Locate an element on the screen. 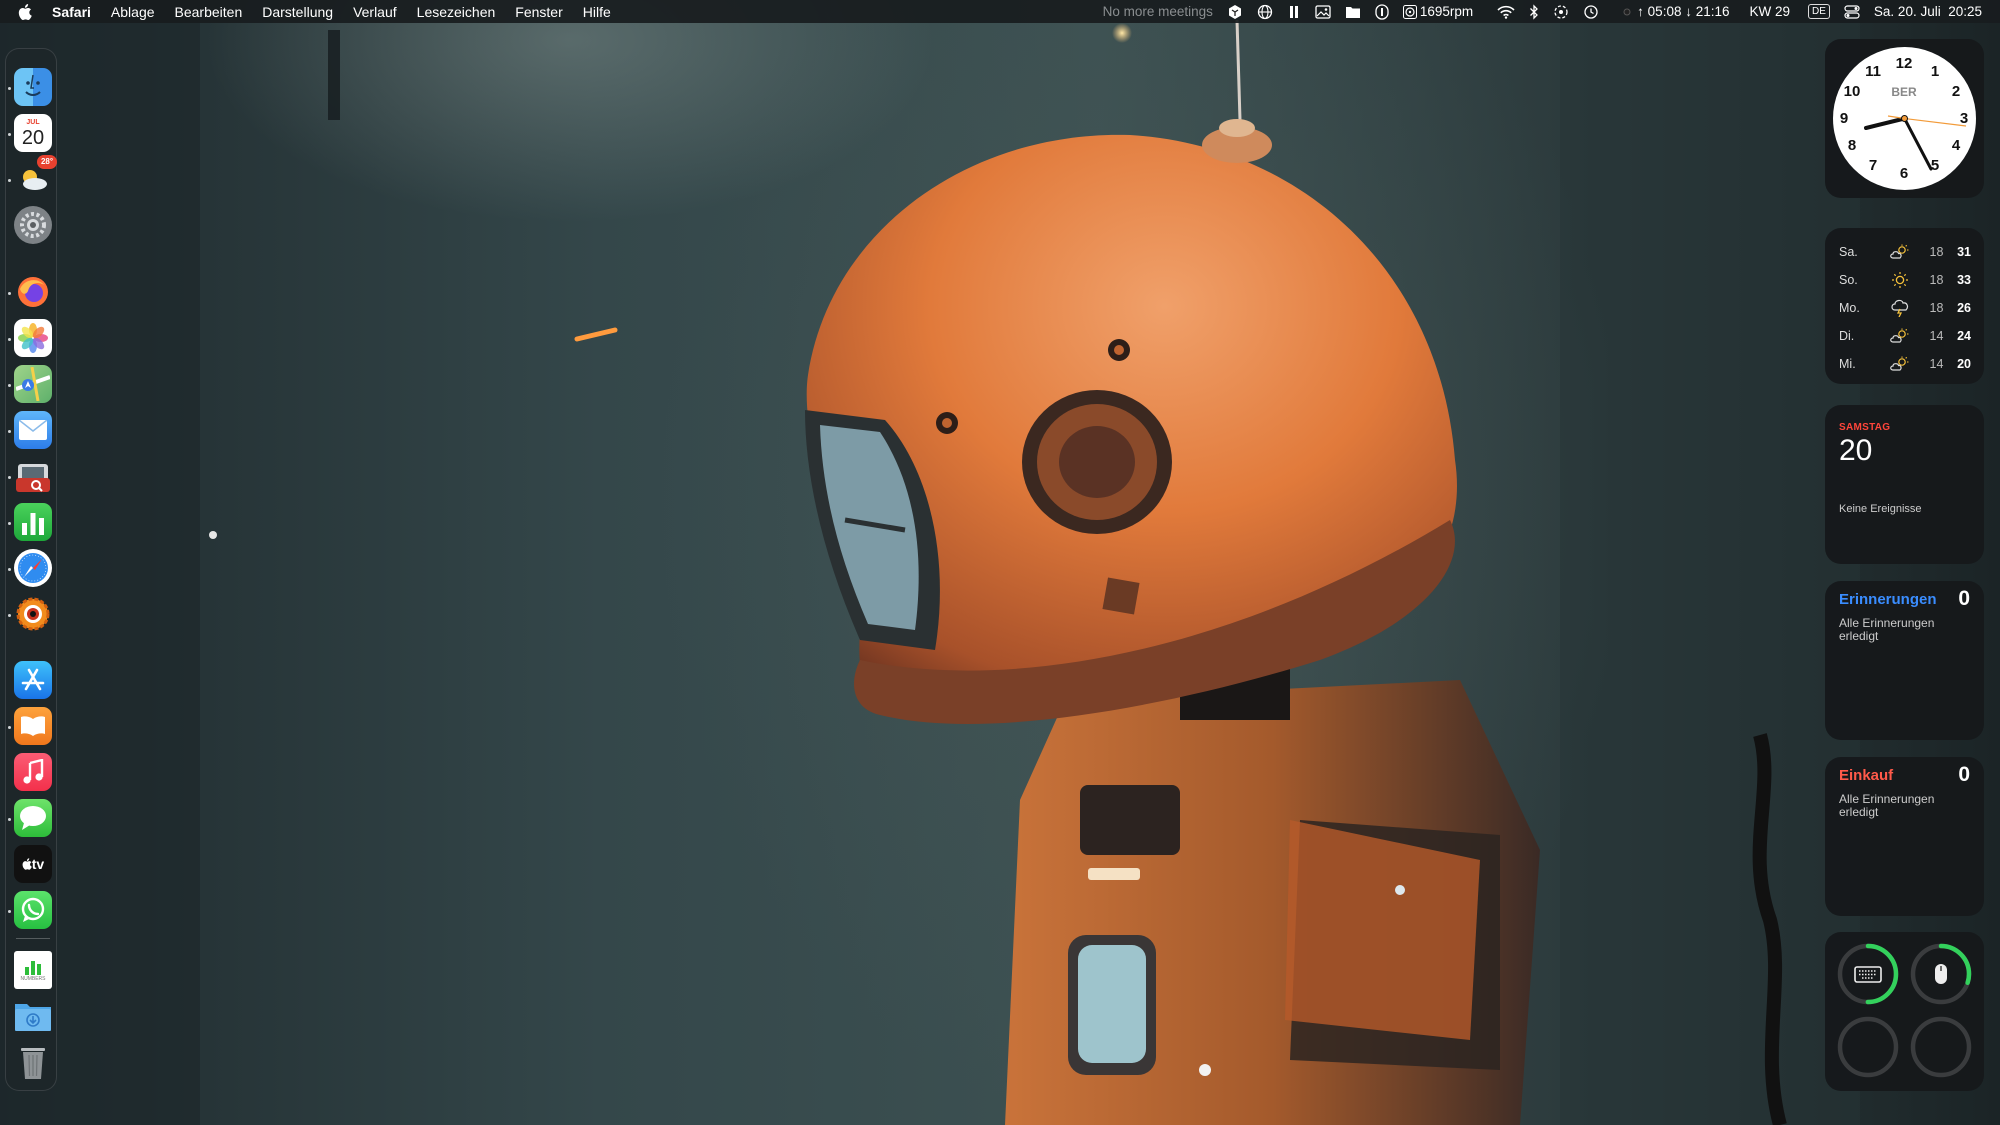 This screenshot has width=2000, height=1125. dock-whatsapp is located at coordinates (33, 910).